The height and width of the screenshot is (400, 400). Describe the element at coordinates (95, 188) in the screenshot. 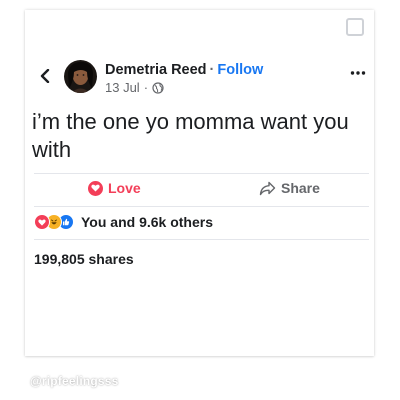

I see `heart-icon` at that location.